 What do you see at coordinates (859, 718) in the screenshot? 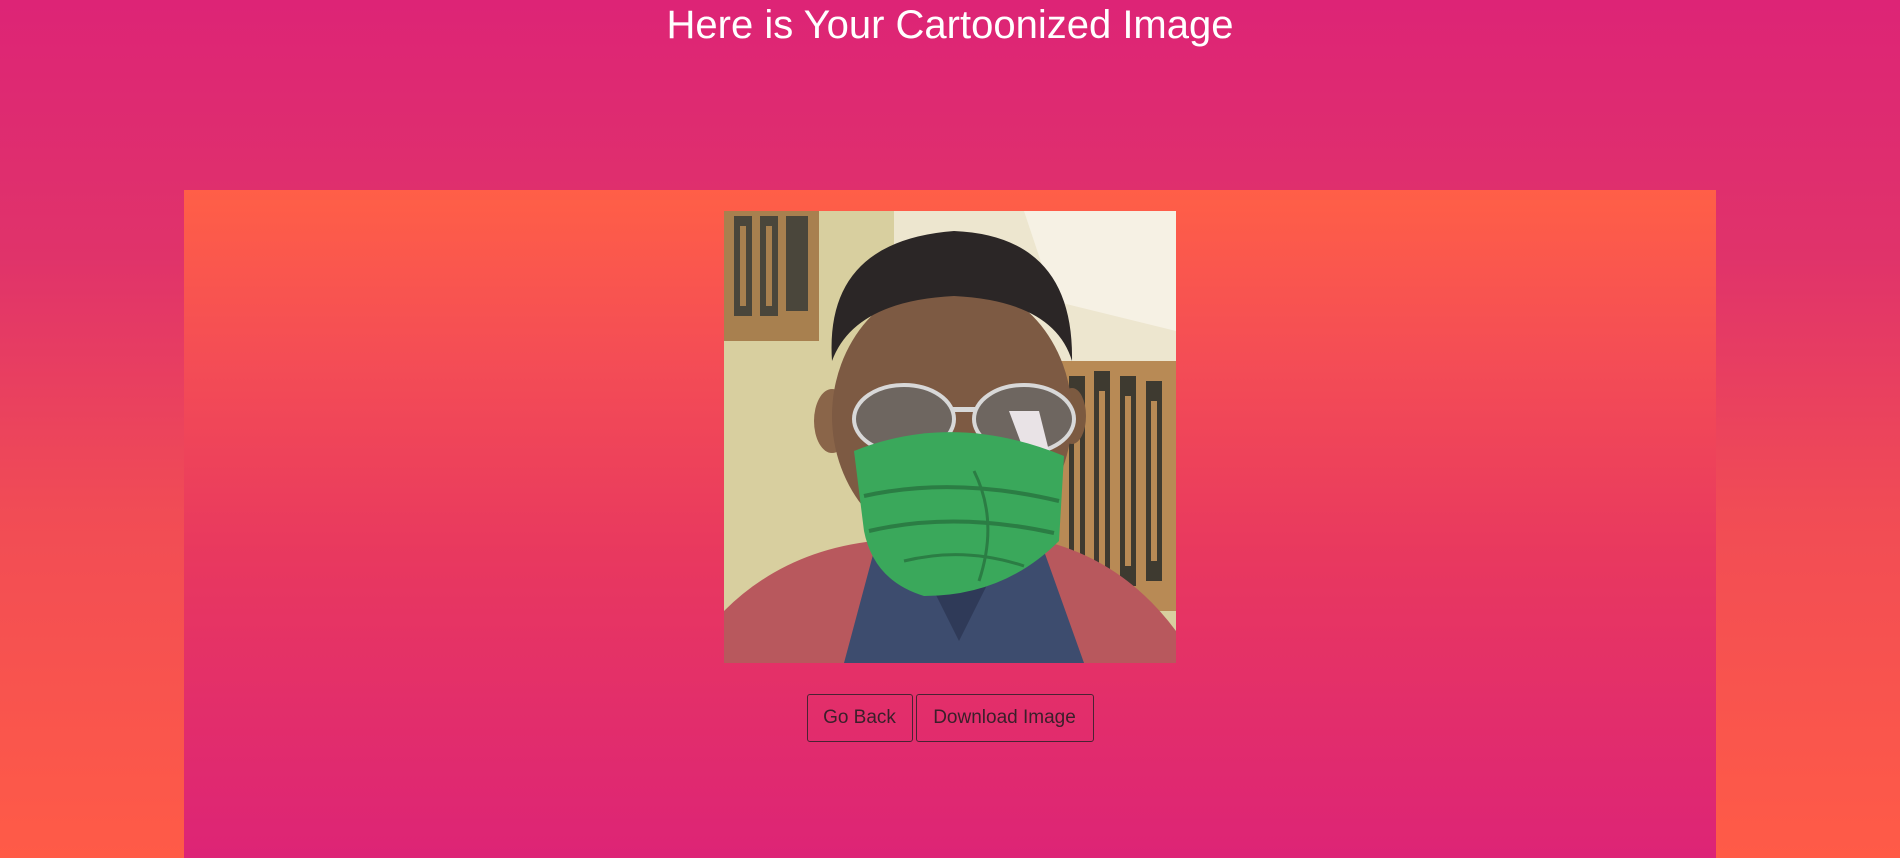
I see `go-back-button: Go Back` at bounding box center [859, 718].